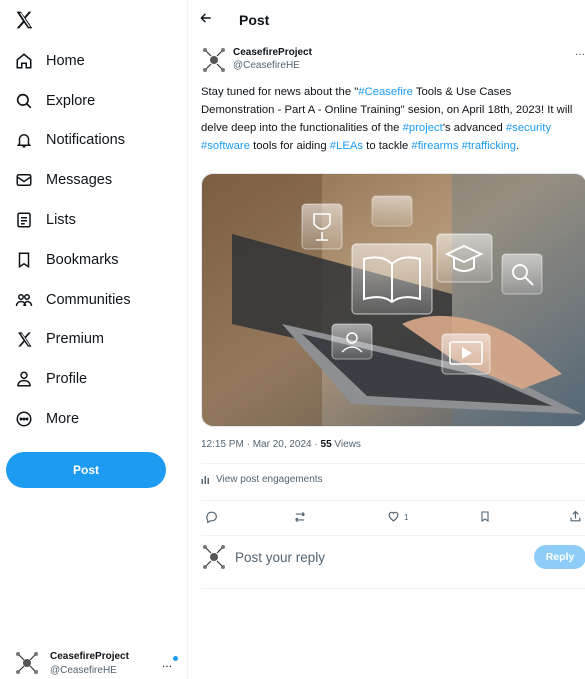  Describe the element at coordinates (254, 20) in the screenshot. I see `page-title: Post` at that location.